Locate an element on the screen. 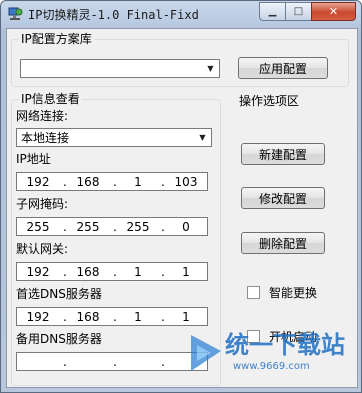 This screenshot has height=393, width=362. new-config-label: 新建配置 is located at coordinates (282, 154).